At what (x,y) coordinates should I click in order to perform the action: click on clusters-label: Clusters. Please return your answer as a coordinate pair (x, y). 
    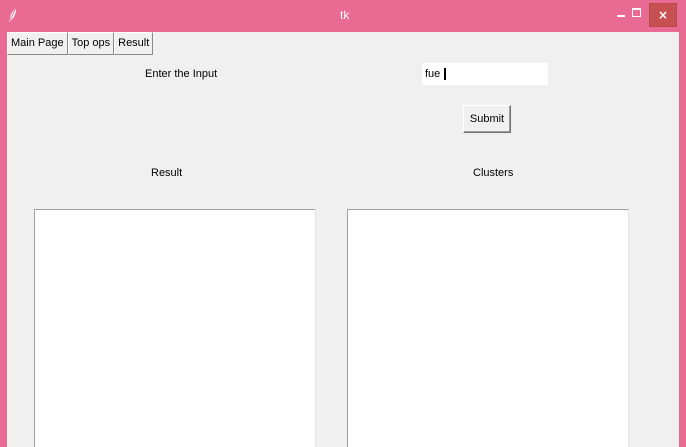
    Looking at the image, I should click on (493, 173).